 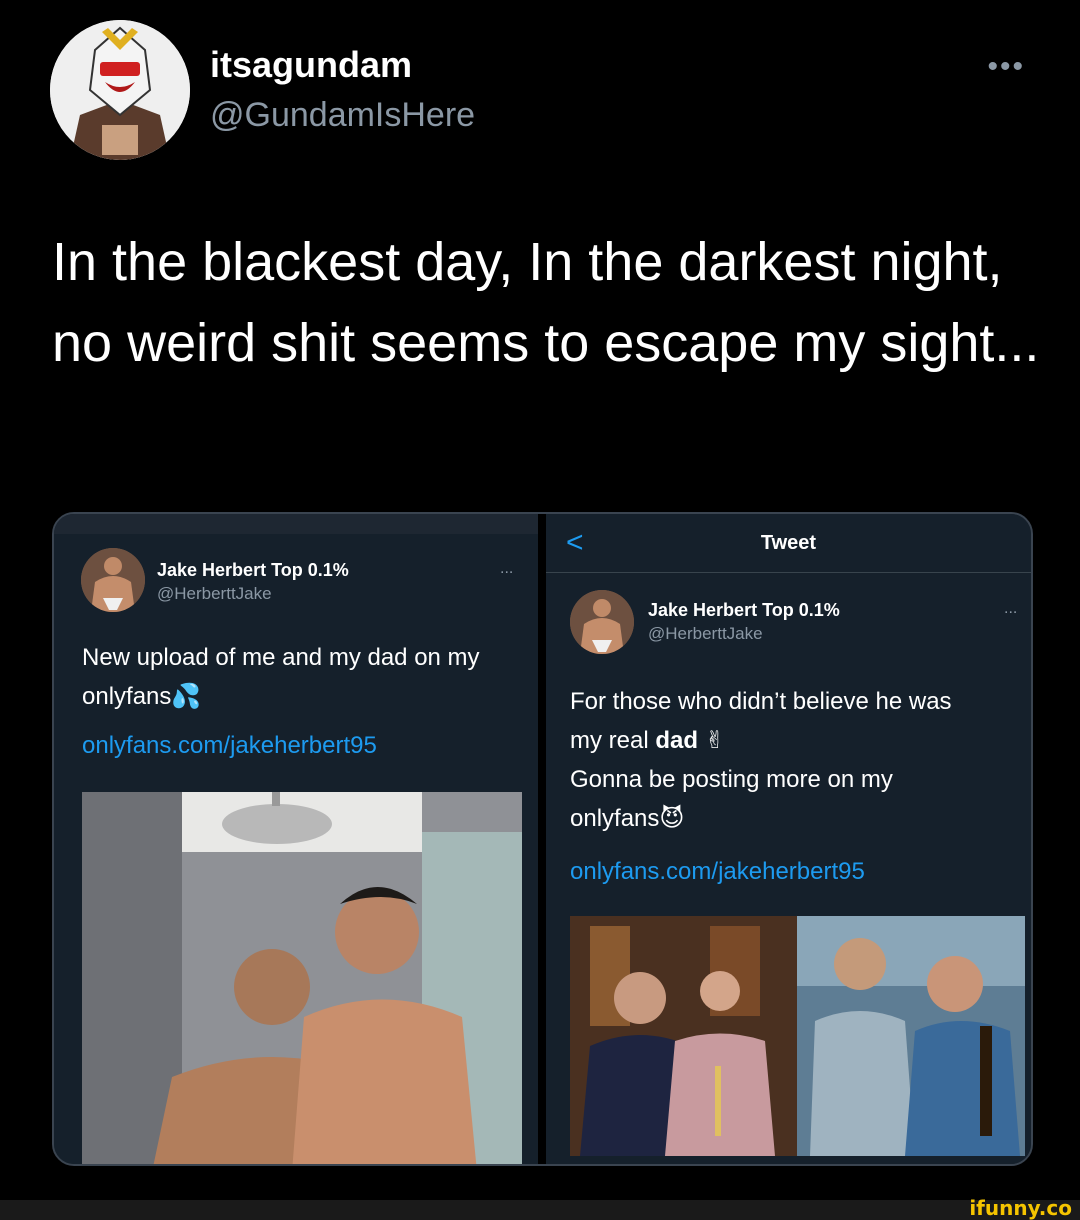 I want to click on more-options-icon: •••, so click(x=1006, y=67).